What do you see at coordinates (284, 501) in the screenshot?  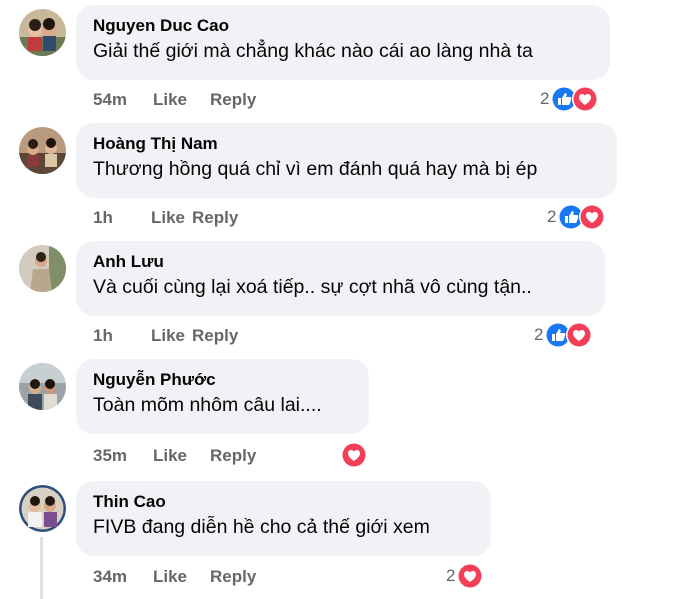 I see `comment-author: Thin Cao` at bounding box center [284, 501].